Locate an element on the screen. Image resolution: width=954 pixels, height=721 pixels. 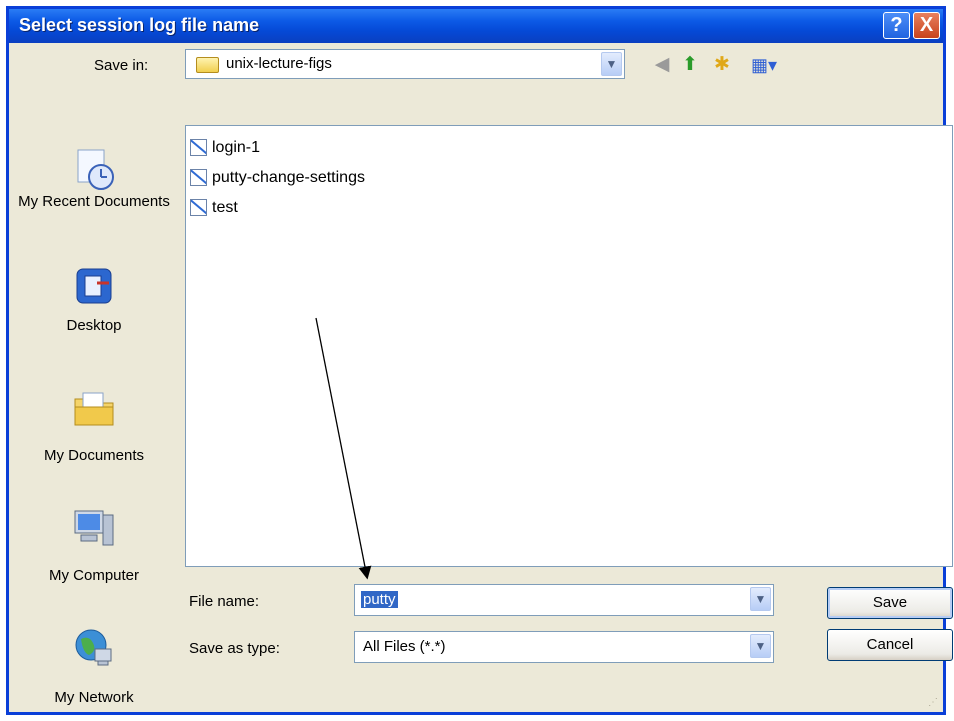
file-name: putty-change-settings is located at coordinates (288, 177).